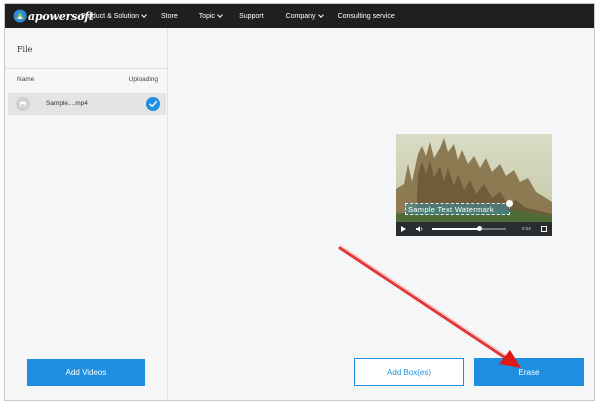  I want to click on upload-complete-check-icon, so click(153, 104).